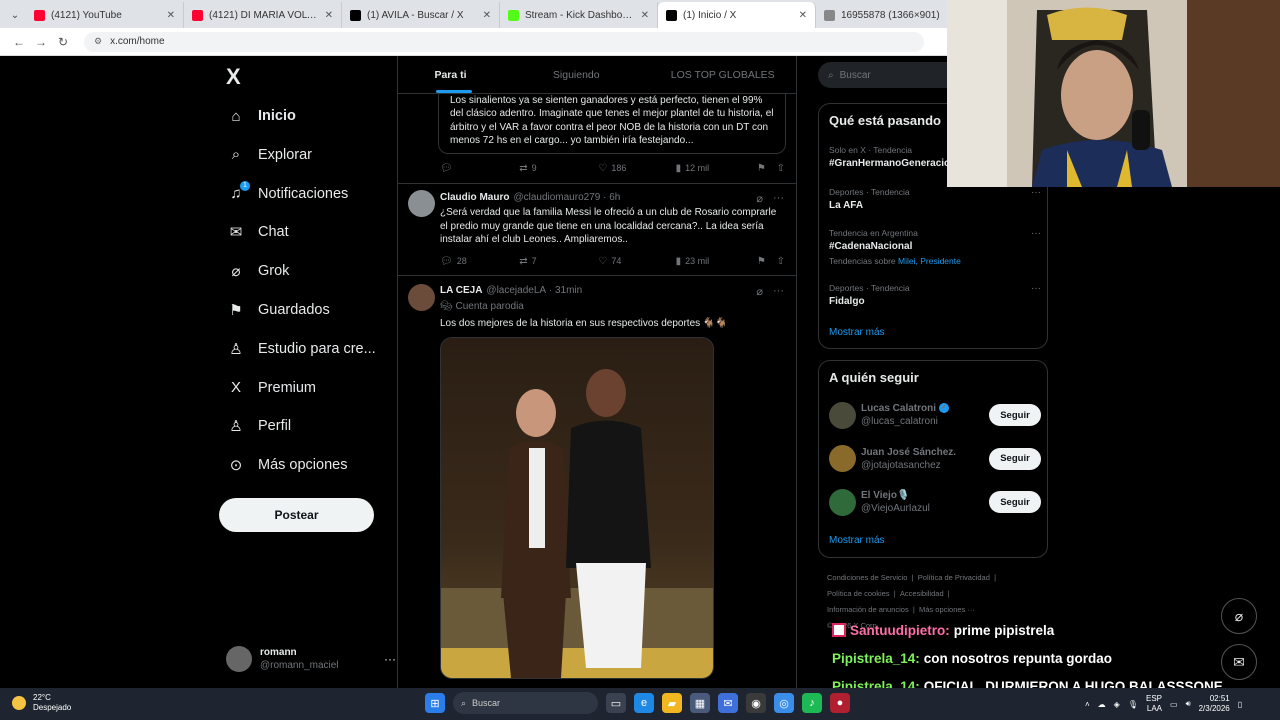  I want to click on spotify-icon: ♪, so click(812, 703).